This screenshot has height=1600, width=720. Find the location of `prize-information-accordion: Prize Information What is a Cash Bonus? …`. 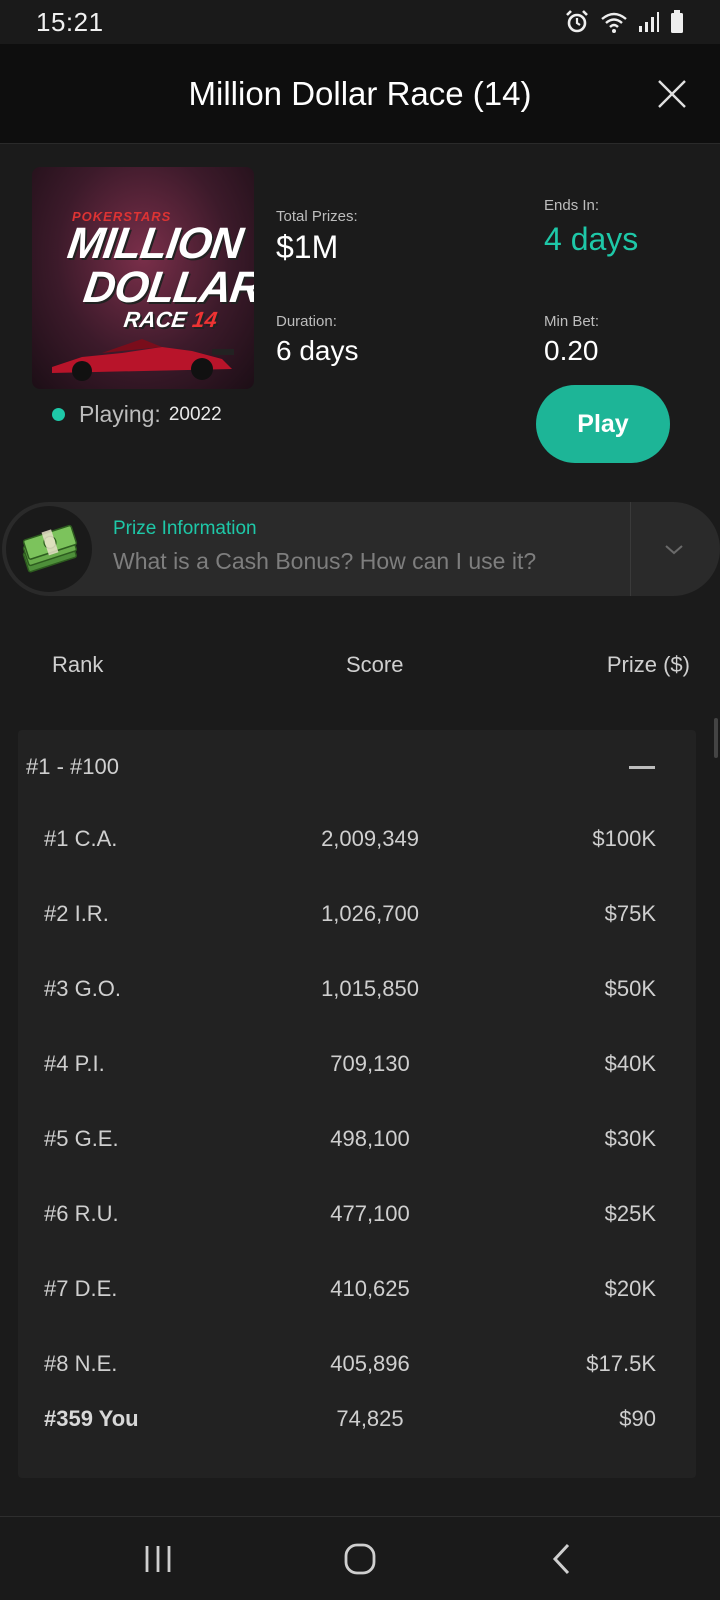

prize-information-accordion: Prize Information What is a Cash Bonus? … is located at coordinates (361, 549).